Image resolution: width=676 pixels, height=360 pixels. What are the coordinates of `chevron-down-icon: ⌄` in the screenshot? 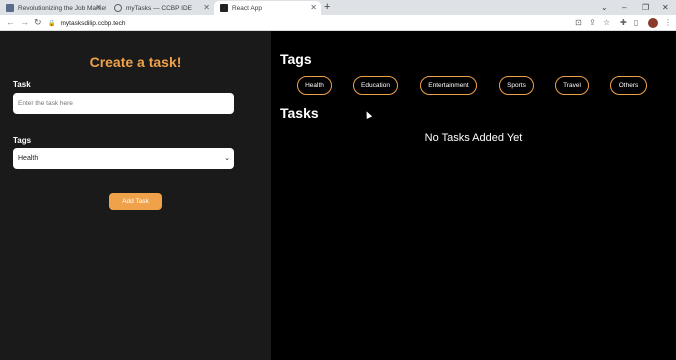 It's located at (227, 158).